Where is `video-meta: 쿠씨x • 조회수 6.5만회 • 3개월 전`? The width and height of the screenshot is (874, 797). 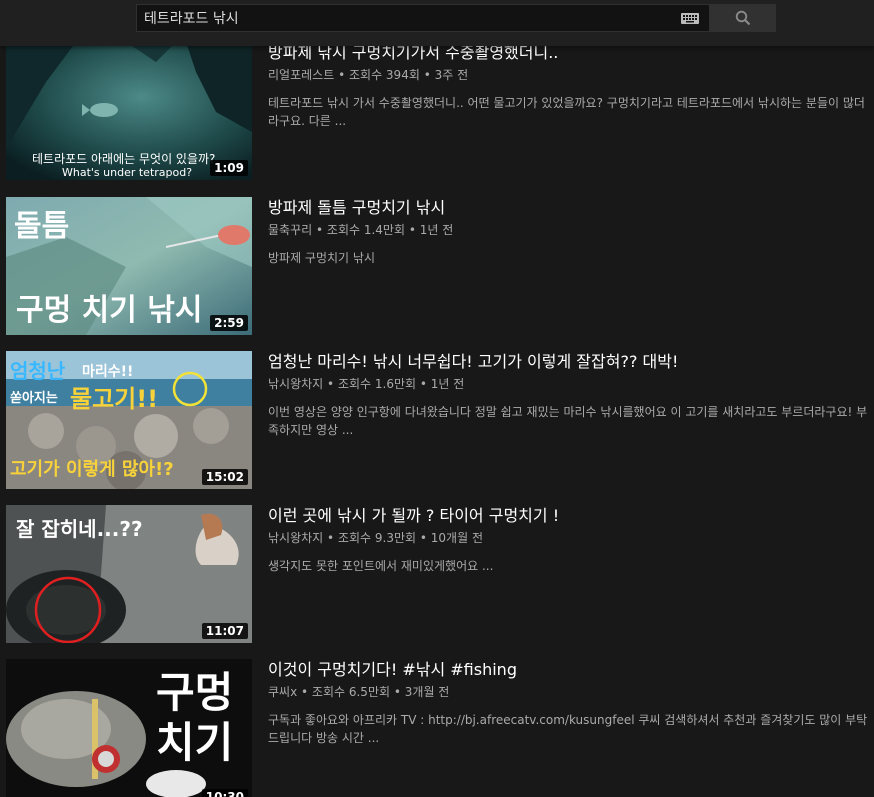 video-meta: 쿠씨x • 조회수 6.5만회 • 3개월 전 is located at coordinates (570, 692).